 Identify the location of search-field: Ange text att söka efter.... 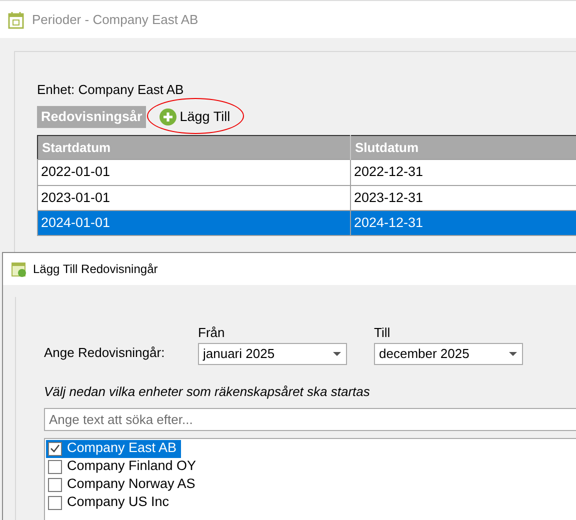
(310, 419).